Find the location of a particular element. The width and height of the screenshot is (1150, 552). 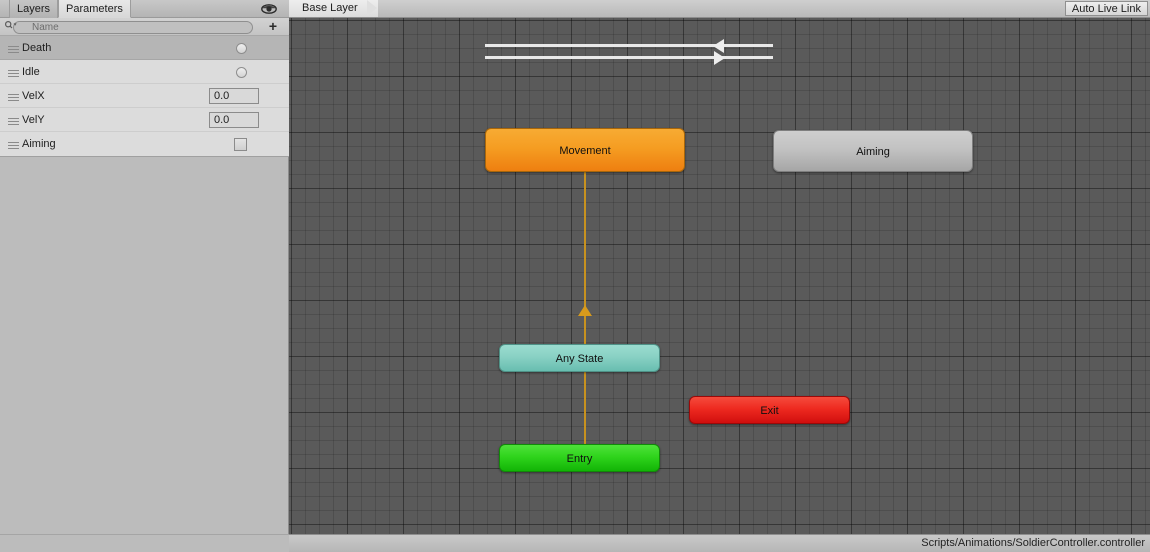

tab-layers: Layers is located at coordinates (34, 9).